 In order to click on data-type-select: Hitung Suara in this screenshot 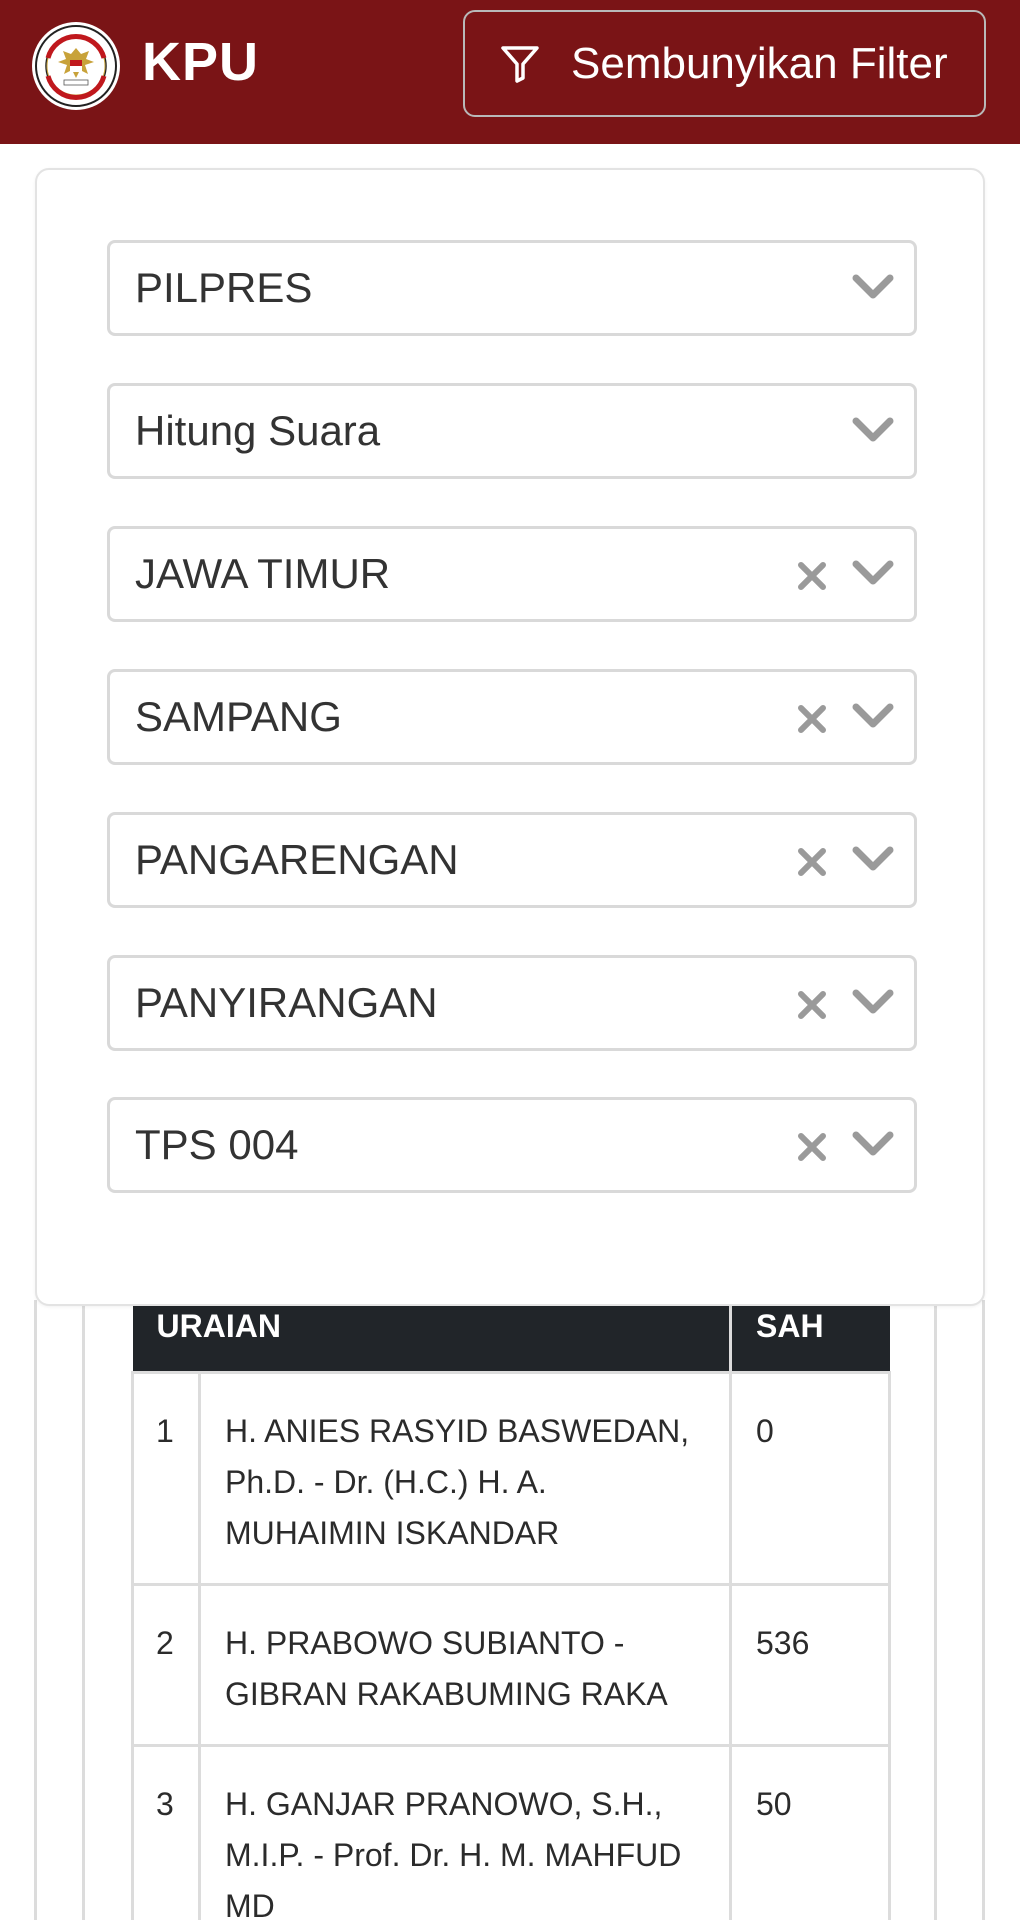, I will do `click(512, 431)`.